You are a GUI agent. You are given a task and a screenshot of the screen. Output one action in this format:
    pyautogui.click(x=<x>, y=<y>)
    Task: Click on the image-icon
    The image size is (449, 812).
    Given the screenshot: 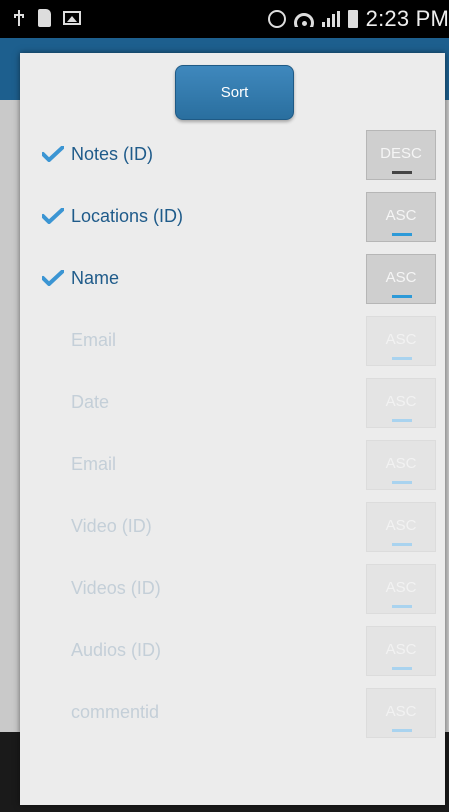 What is the action you would take?
    pyautogui.click(x=72, y=18)
    